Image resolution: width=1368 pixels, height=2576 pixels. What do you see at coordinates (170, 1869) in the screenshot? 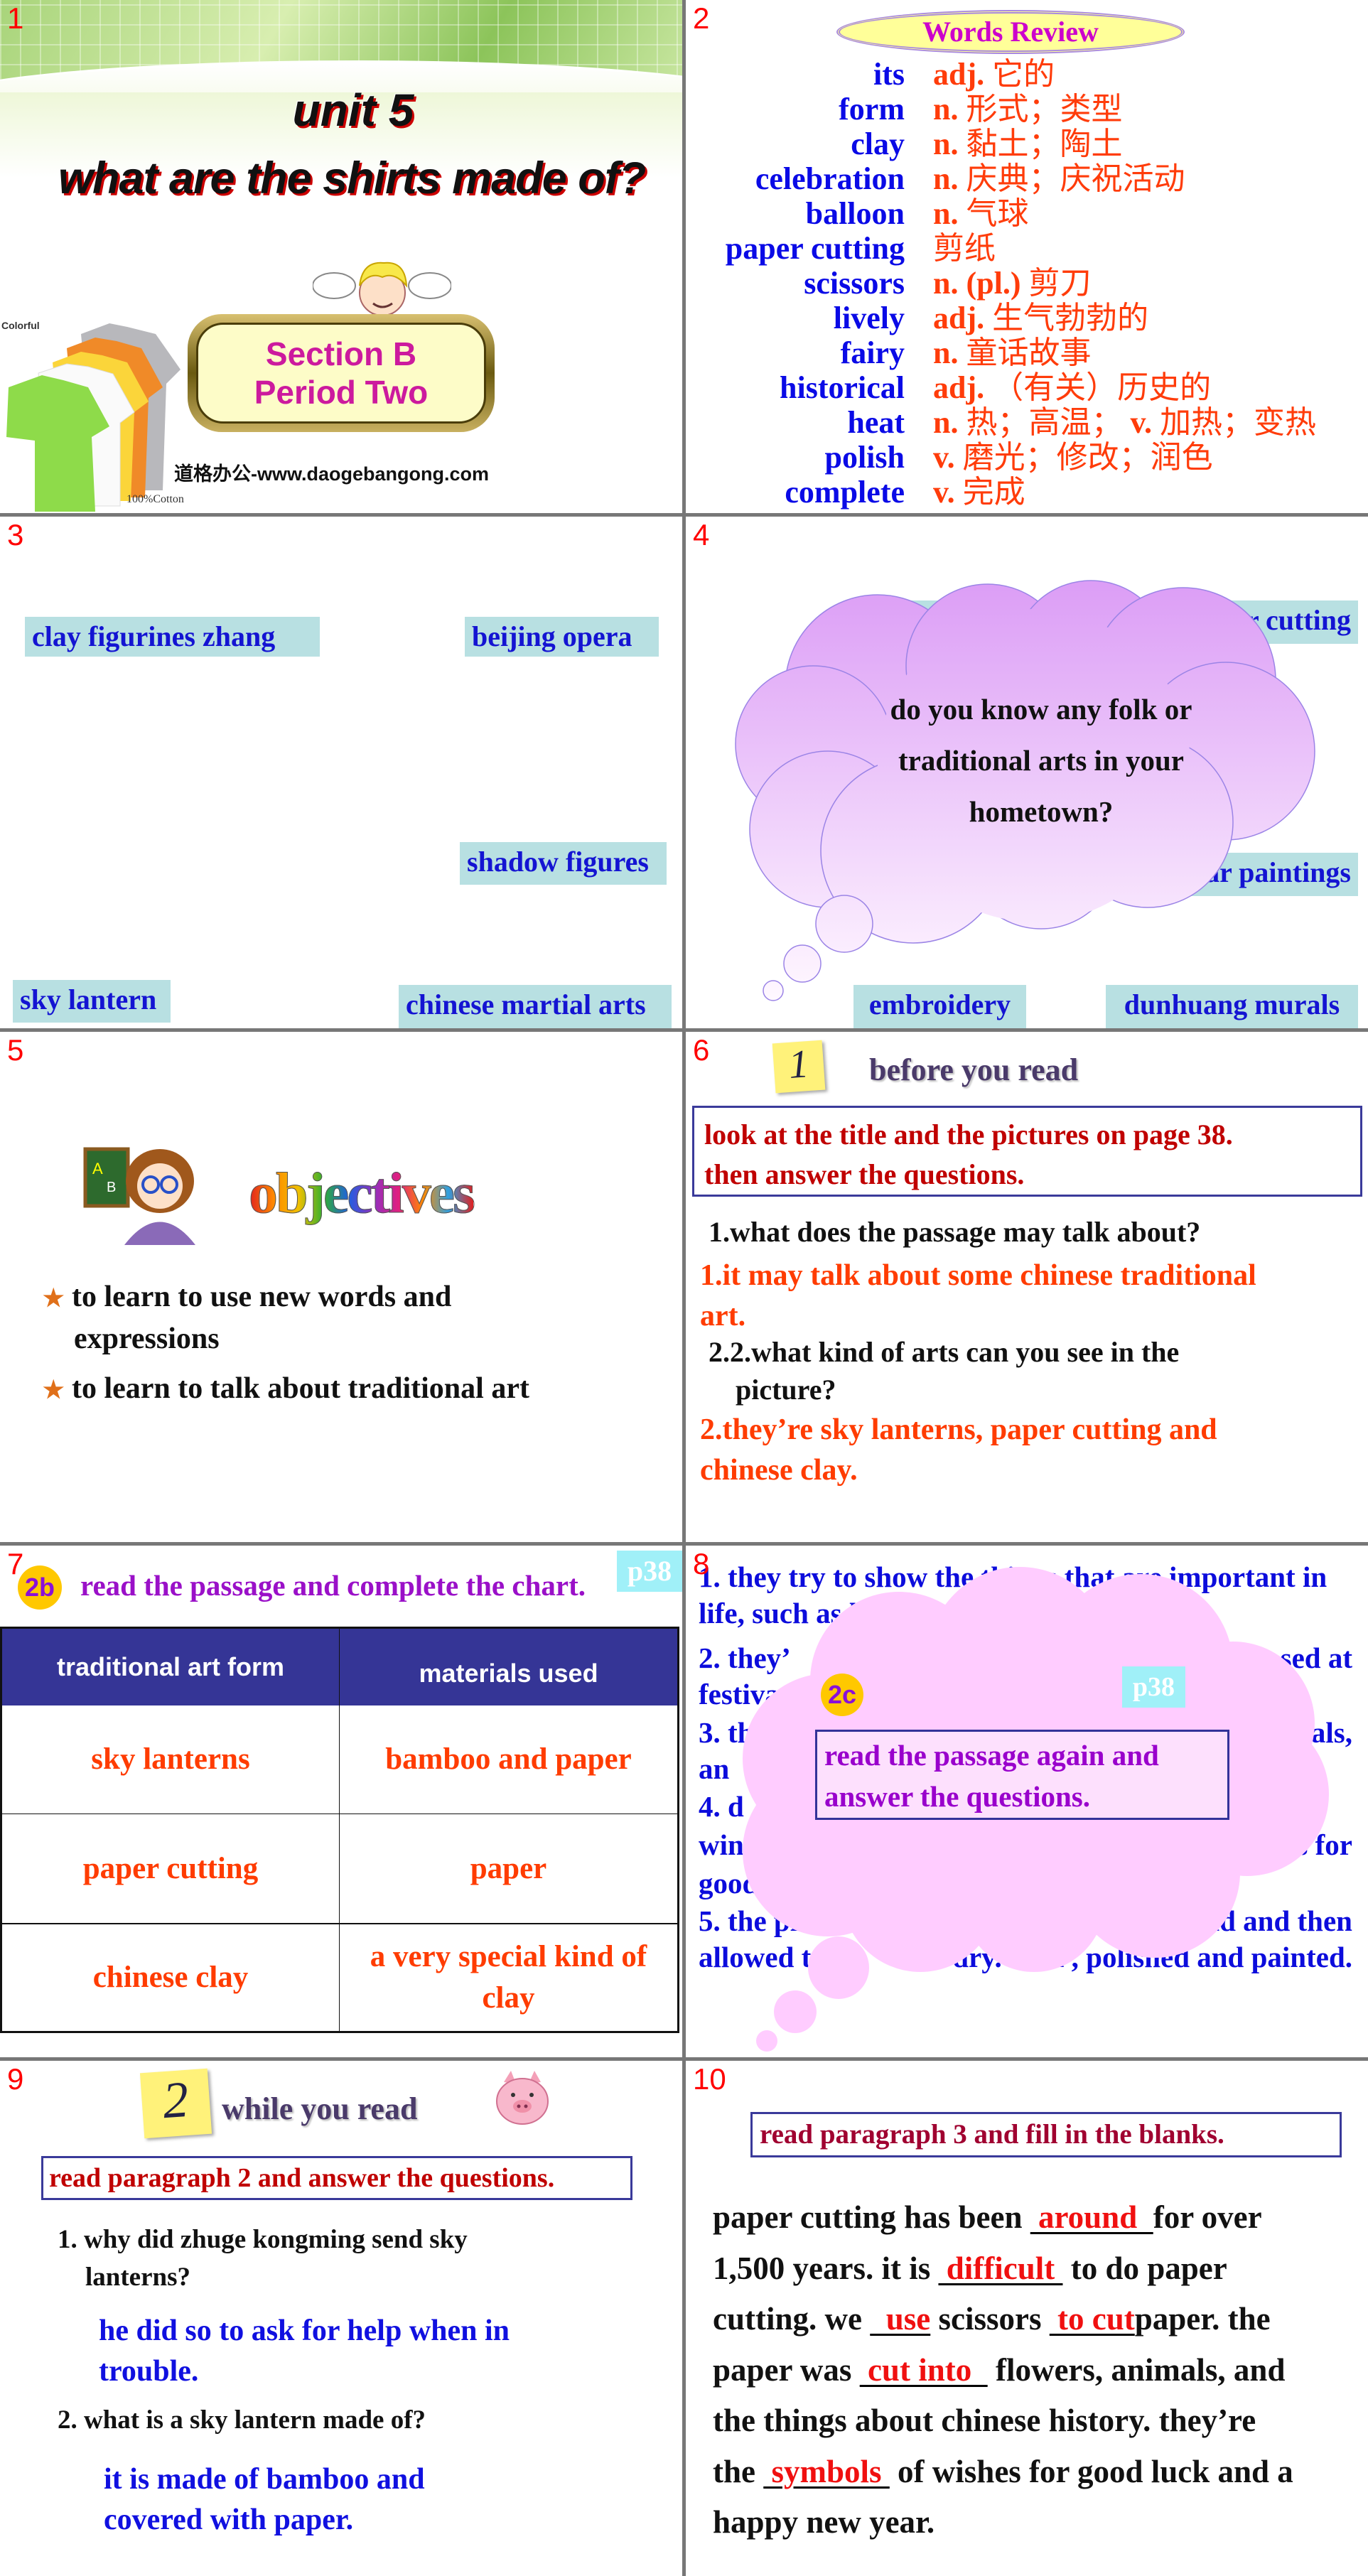
I see `table-cell: paper cutting` at bounding box center [170, 1869].